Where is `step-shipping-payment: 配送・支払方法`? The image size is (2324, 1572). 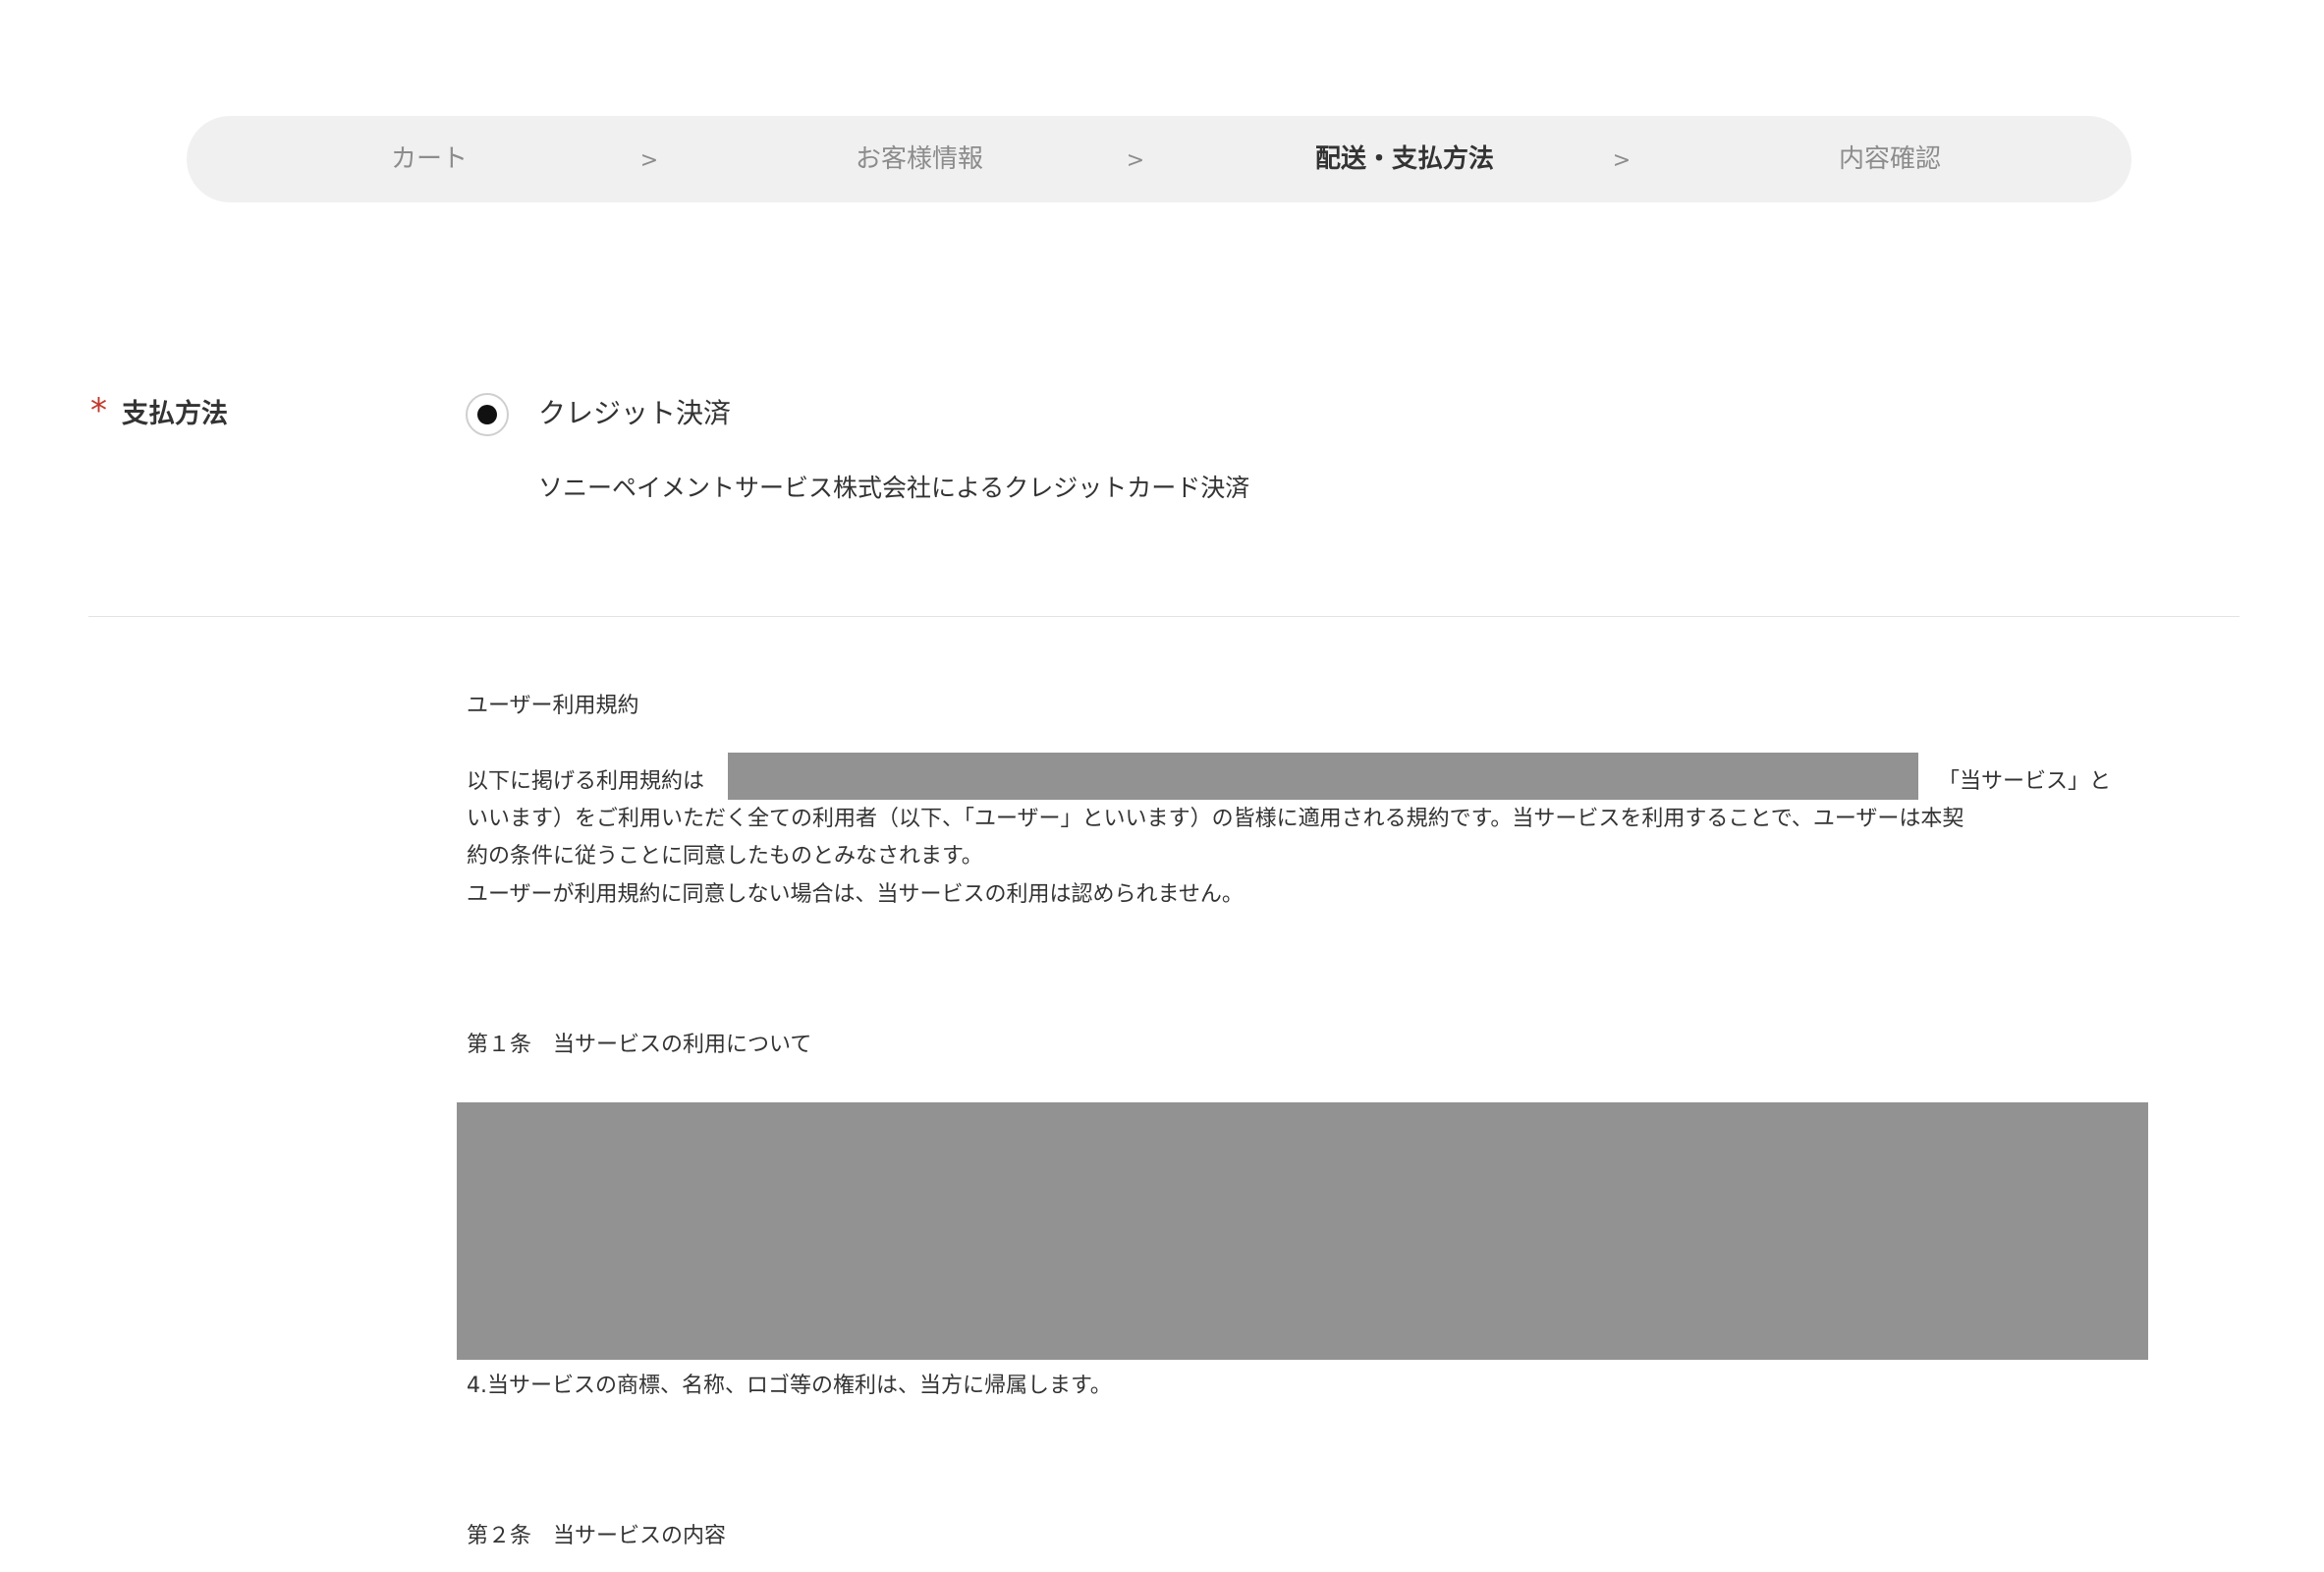 step-shipping-payment: 配送・支払方法 is located at coordinates (1404, 159).